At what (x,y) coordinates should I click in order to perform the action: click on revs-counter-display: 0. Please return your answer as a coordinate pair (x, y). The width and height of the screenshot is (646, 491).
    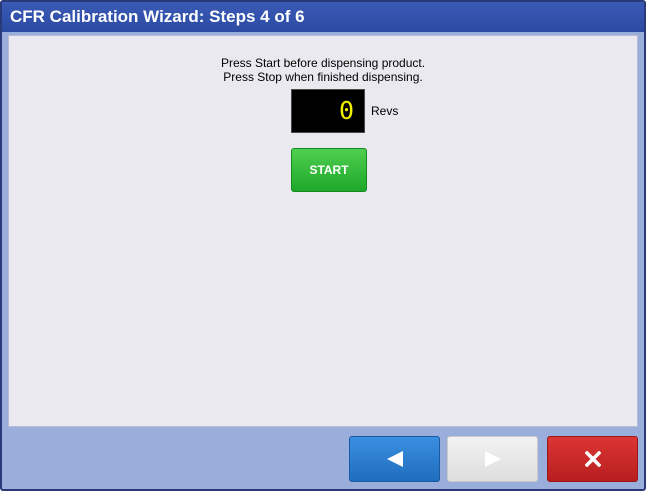
    Looking at the image, I should click on (328, 111).